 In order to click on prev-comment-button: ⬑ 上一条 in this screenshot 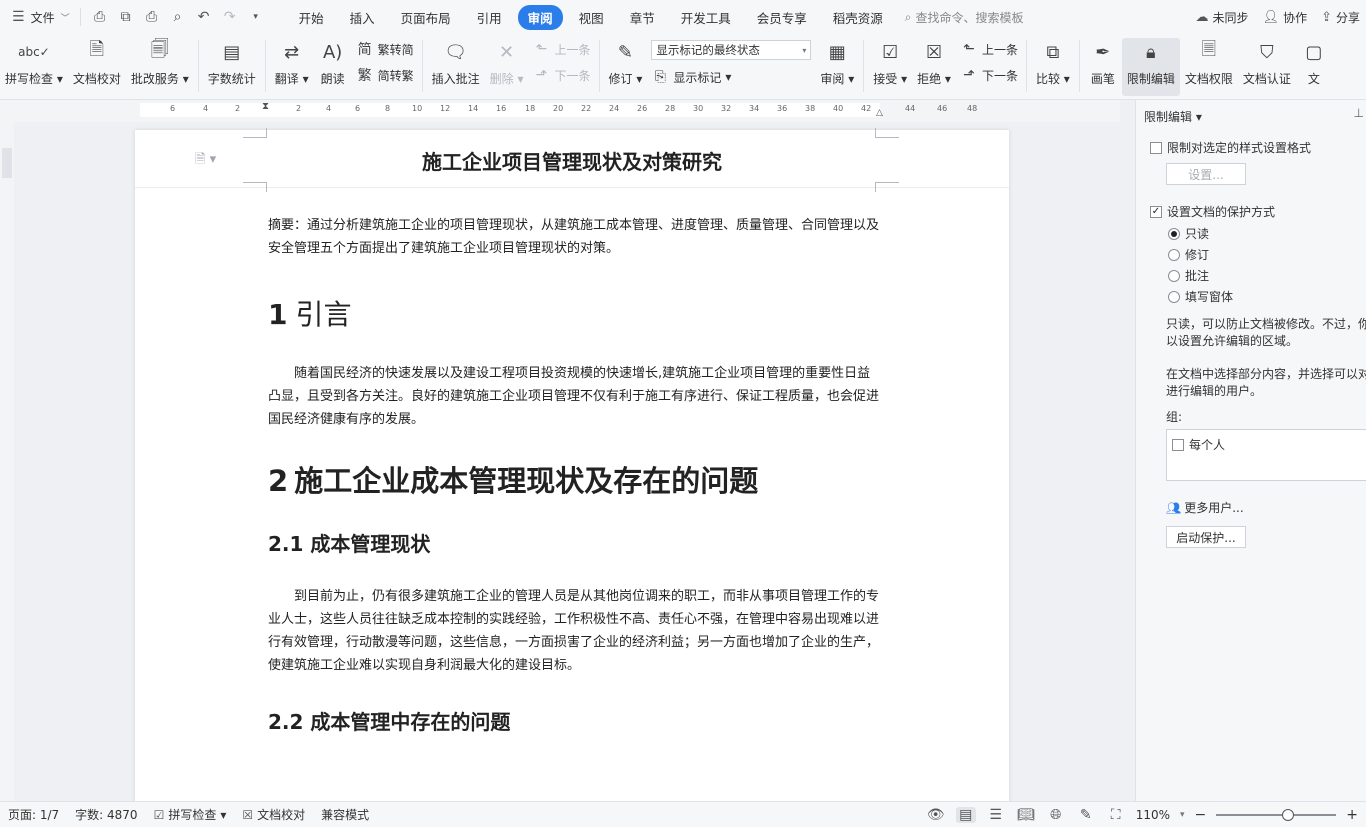, I will do `click(562, 49)`.